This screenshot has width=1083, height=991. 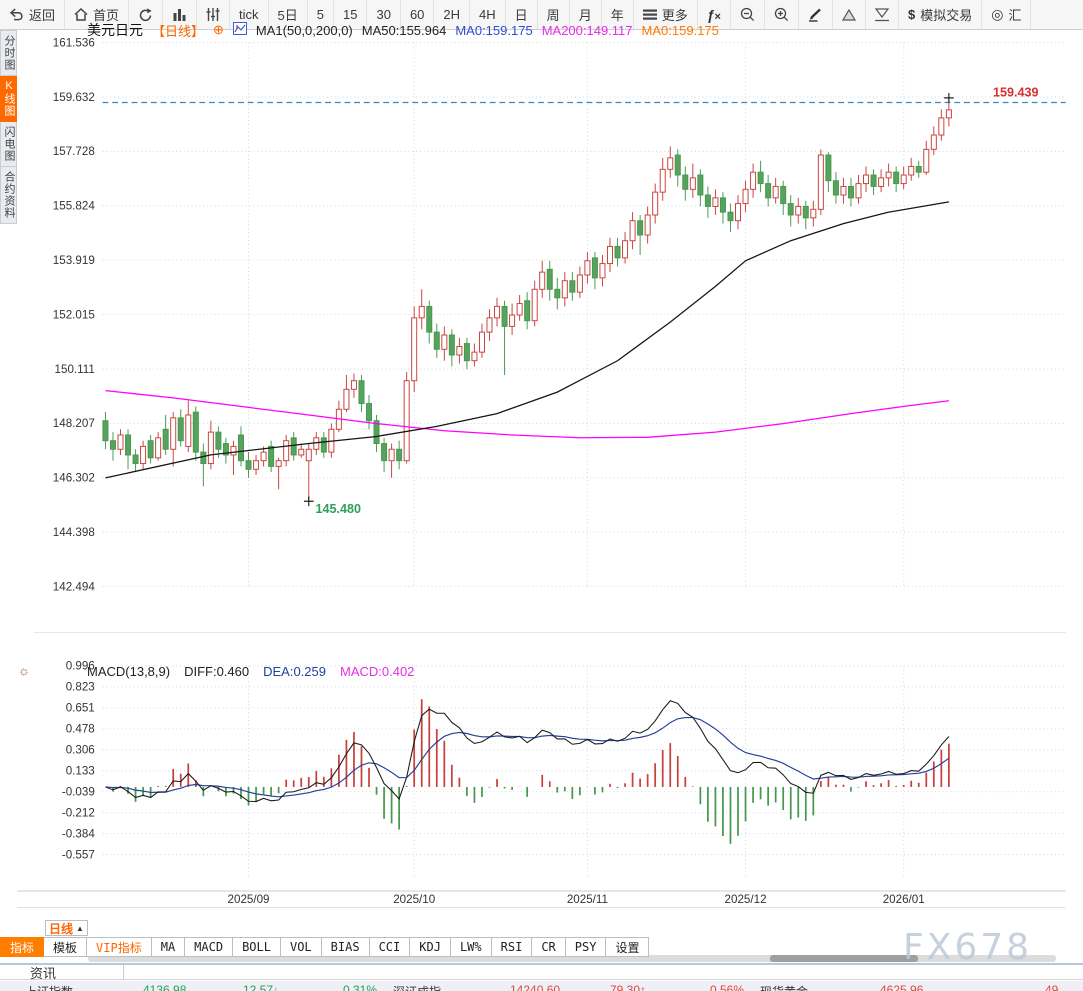 What do you see at coordinates (22, 947) in the screenshot?
I see `tab-指标: 指标` at bounding box center [22, 947].